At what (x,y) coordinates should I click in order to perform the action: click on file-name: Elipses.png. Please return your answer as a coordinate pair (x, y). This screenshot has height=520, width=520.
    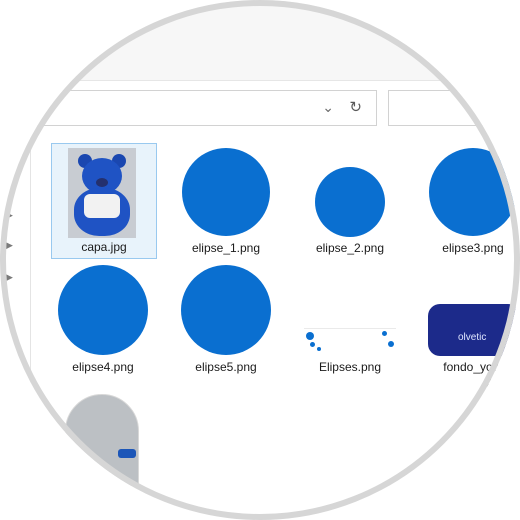
    Looking at the image, I should click on (350, 367).